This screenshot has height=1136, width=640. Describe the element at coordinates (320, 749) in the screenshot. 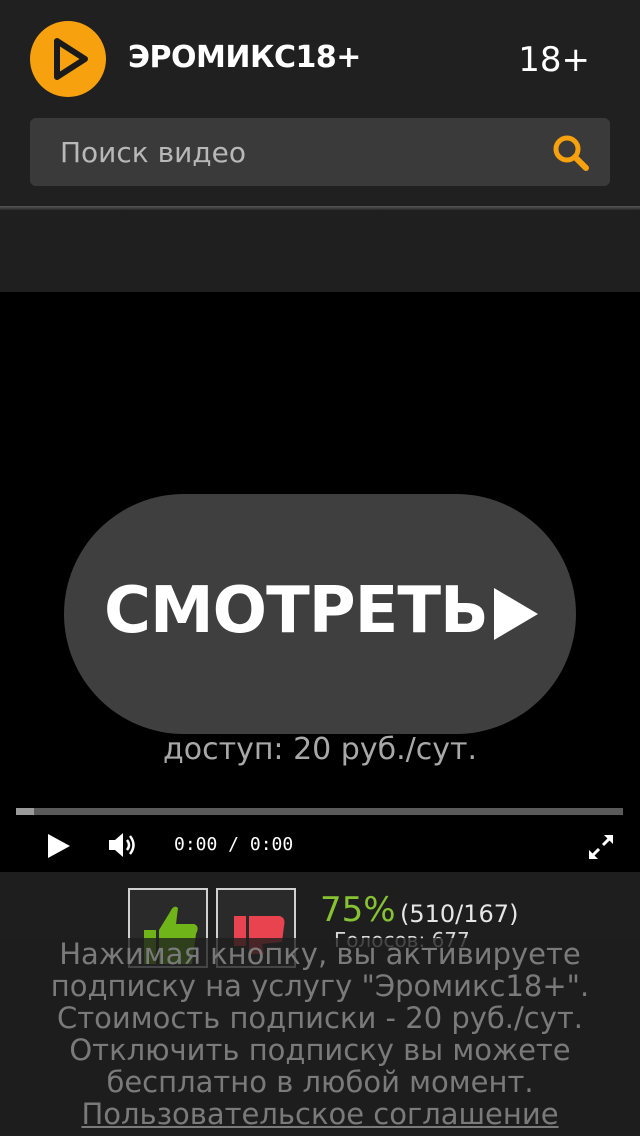

I see `price-text: доступ: 20 руб./сут.` at that location.